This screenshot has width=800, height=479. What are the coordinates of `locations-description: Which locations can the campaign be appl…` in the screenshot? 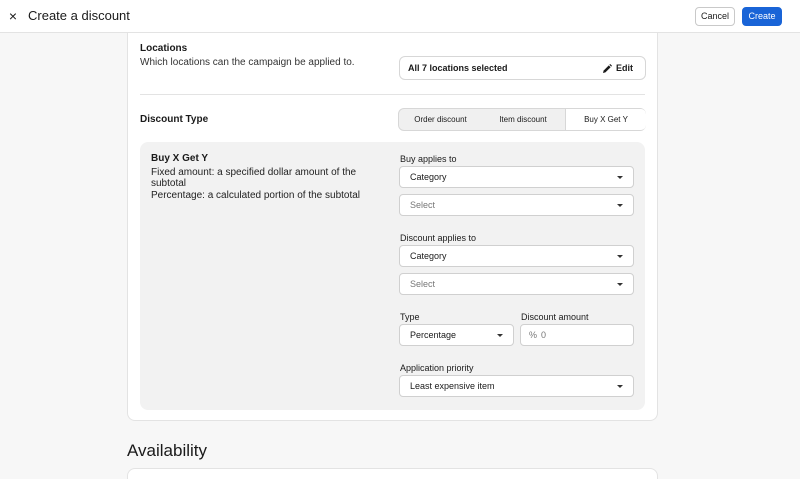 It's located at (247, 62).